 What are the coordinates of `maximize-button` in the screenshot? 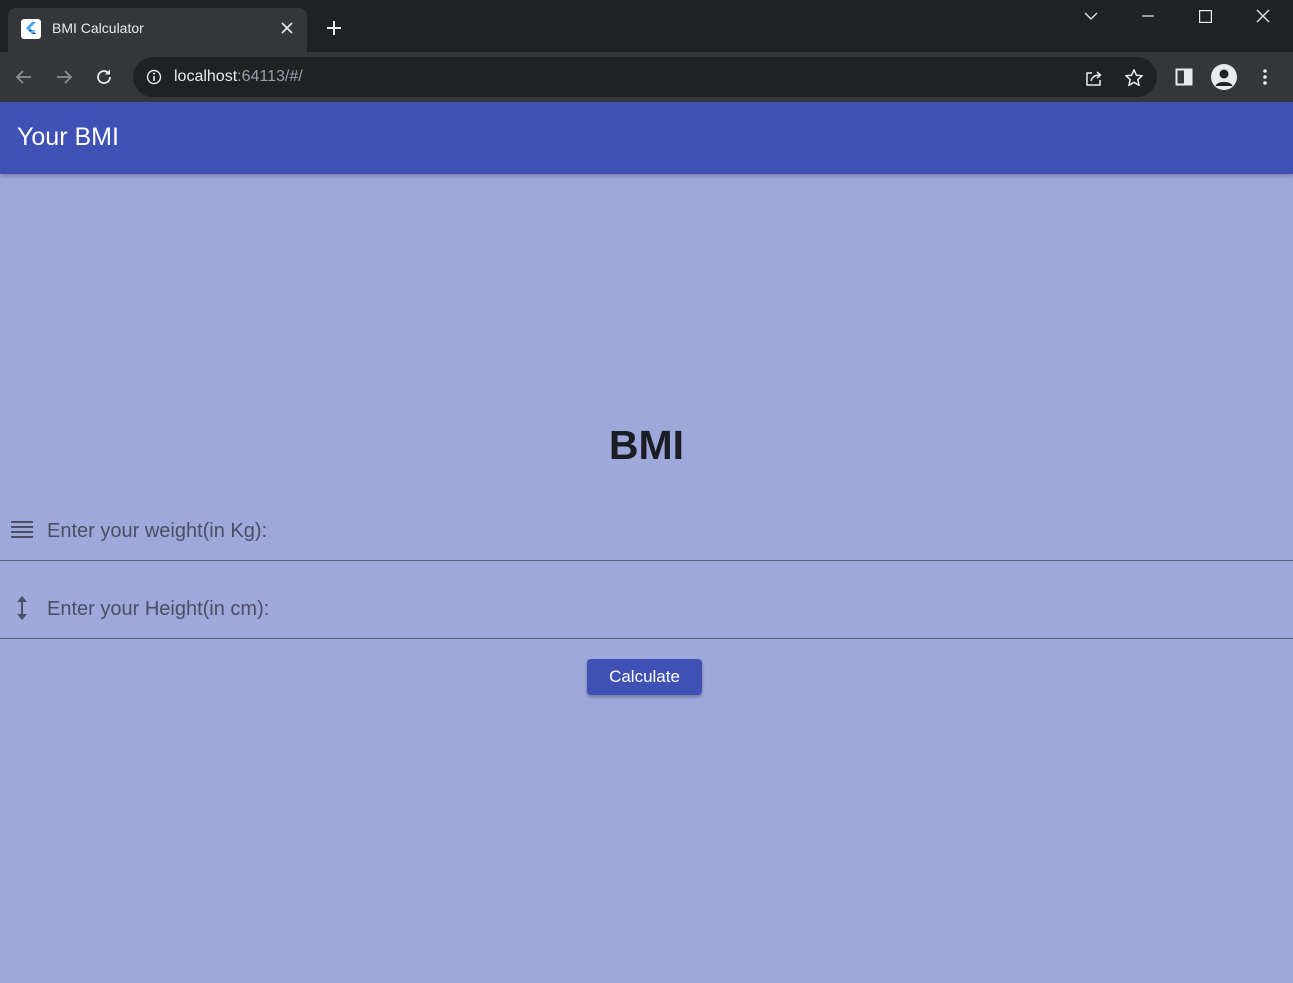 It's located at (1205, 16).